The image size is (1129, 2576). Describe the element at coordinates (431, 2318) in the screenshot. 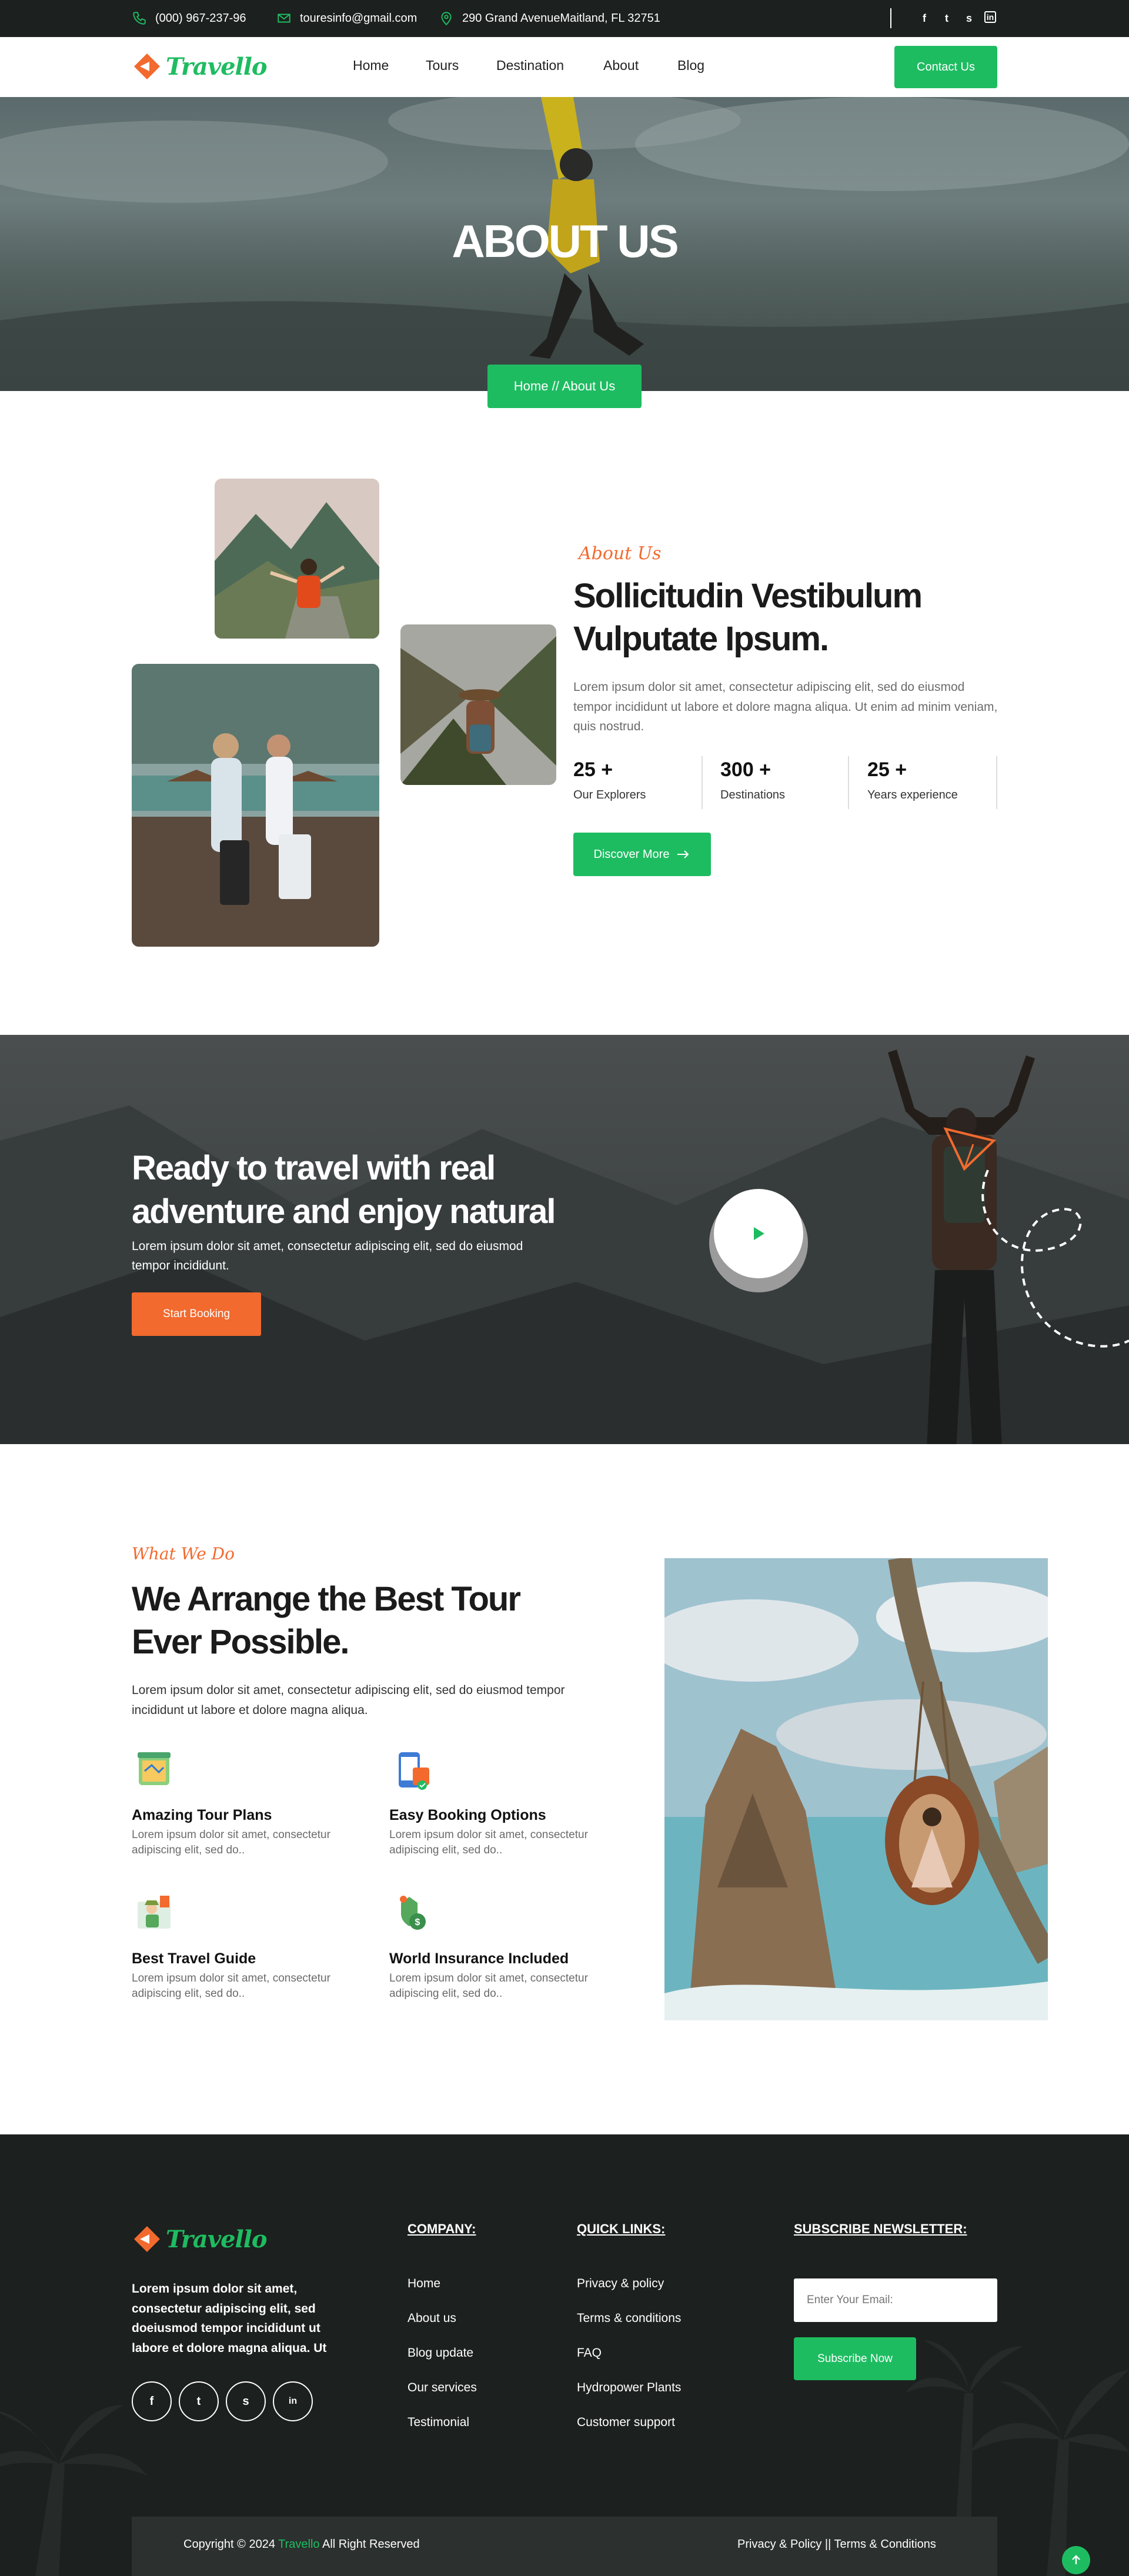

I see `footer-link-about: About us` at that location.